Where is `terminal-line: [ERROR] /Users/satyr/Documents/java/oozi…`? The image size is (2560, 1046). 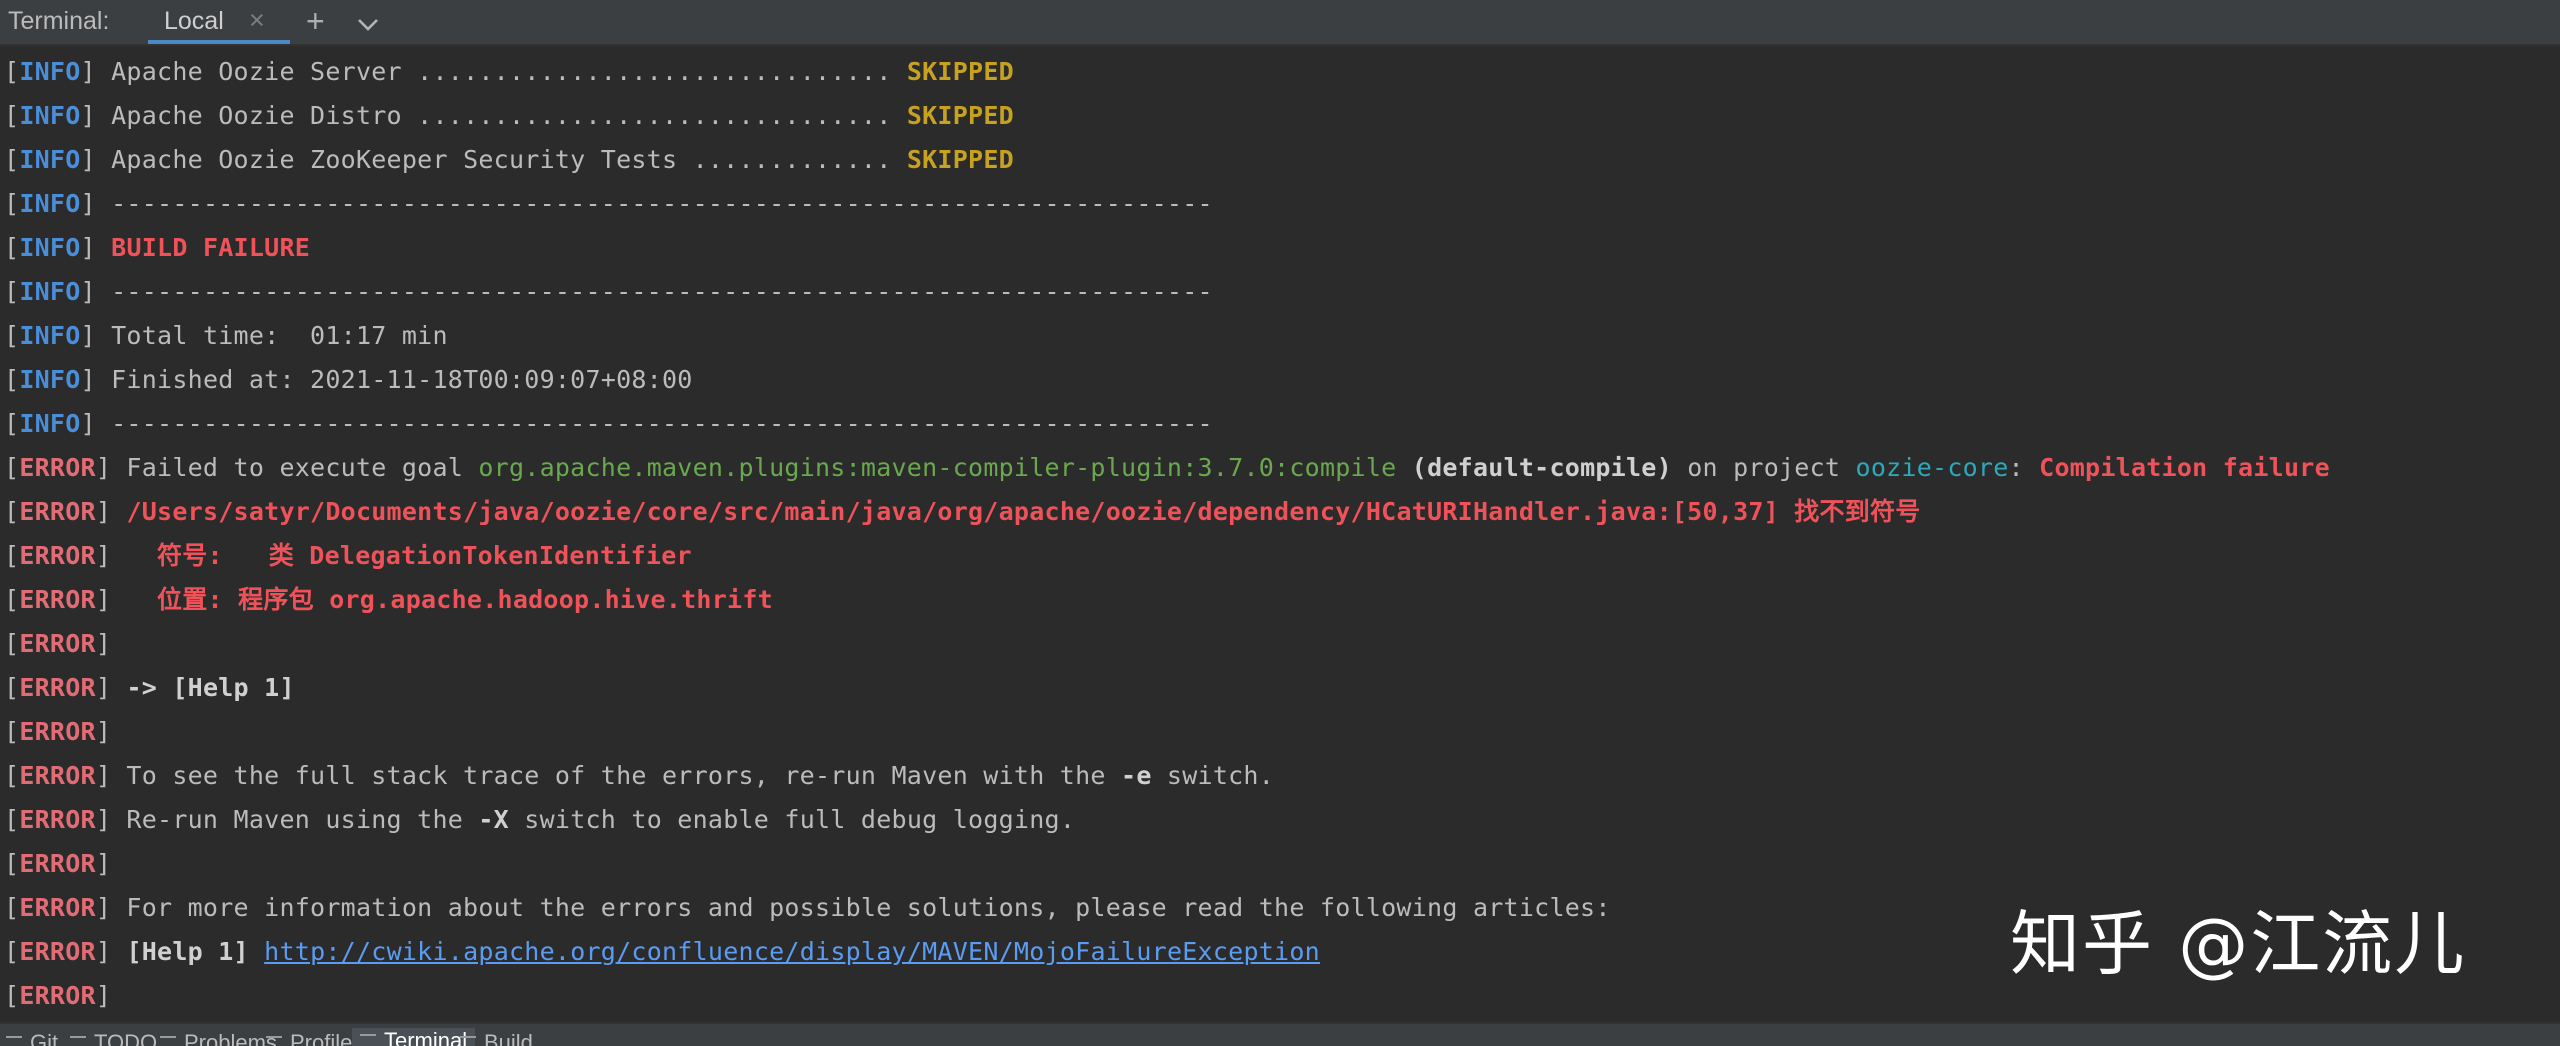
terminal-line: [ERROR] /Users/satyr/Documents/java/oozi… is located at coordinates (1279, 512).